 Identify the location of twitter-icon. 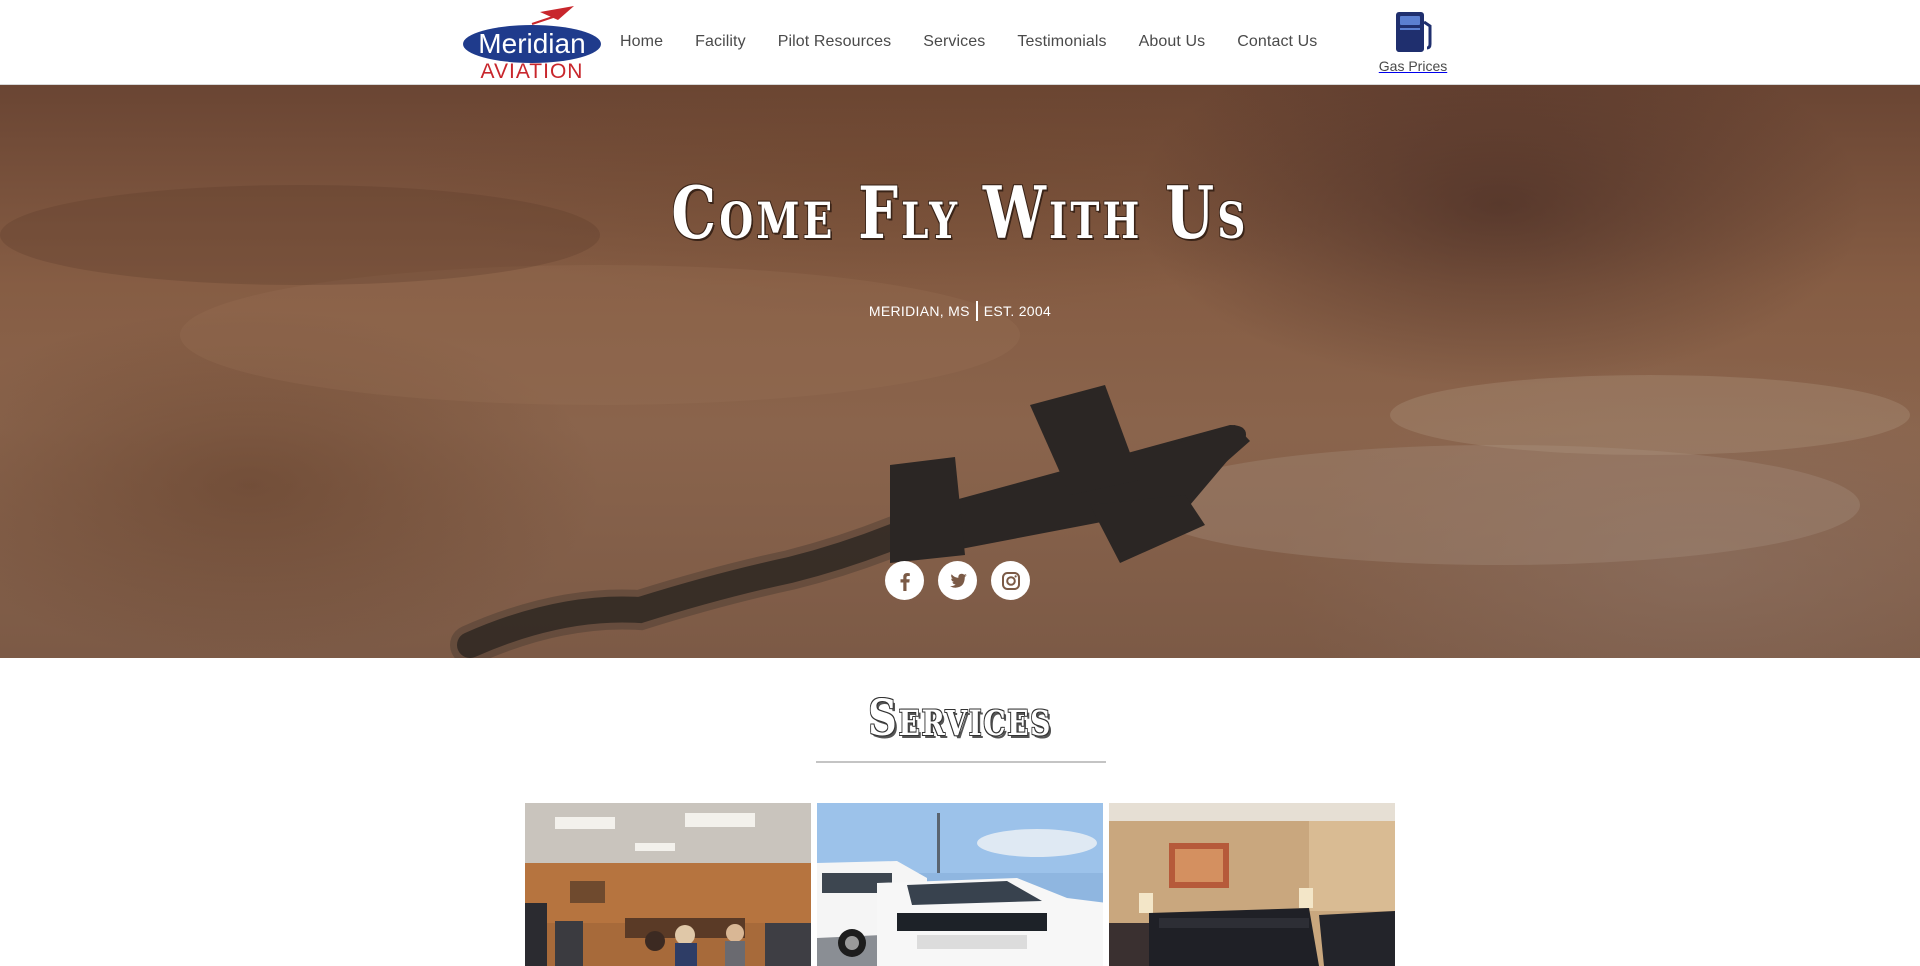
(958, 580).